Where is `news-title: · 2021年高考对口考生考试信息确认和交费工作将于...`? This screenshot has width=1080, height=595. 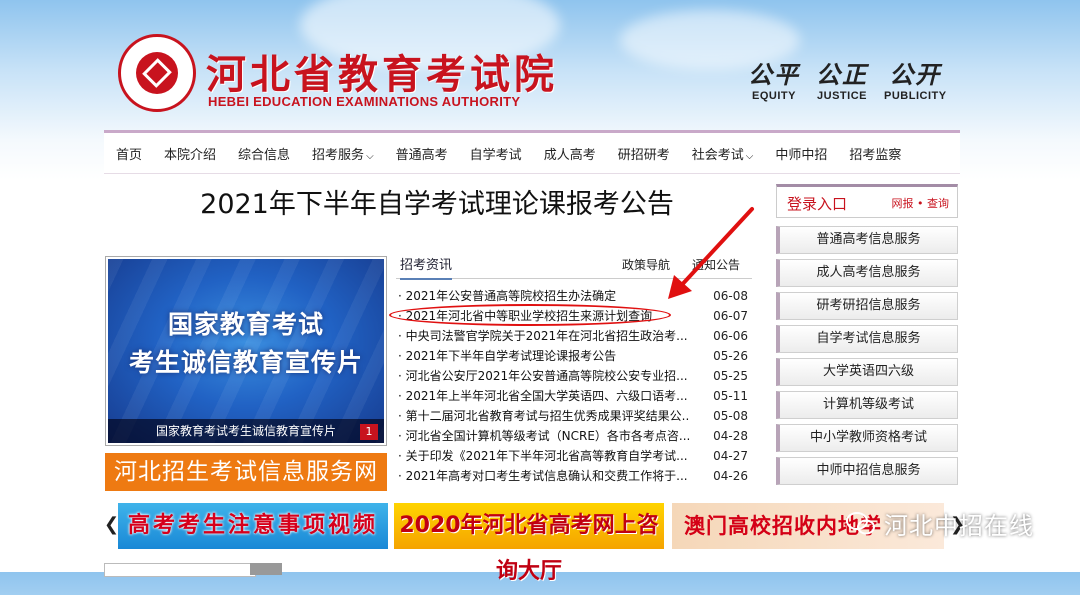 news-title: · 2021年高考对口考生考试信息确认和交费工作将于... is located at coordinates (544, 476).